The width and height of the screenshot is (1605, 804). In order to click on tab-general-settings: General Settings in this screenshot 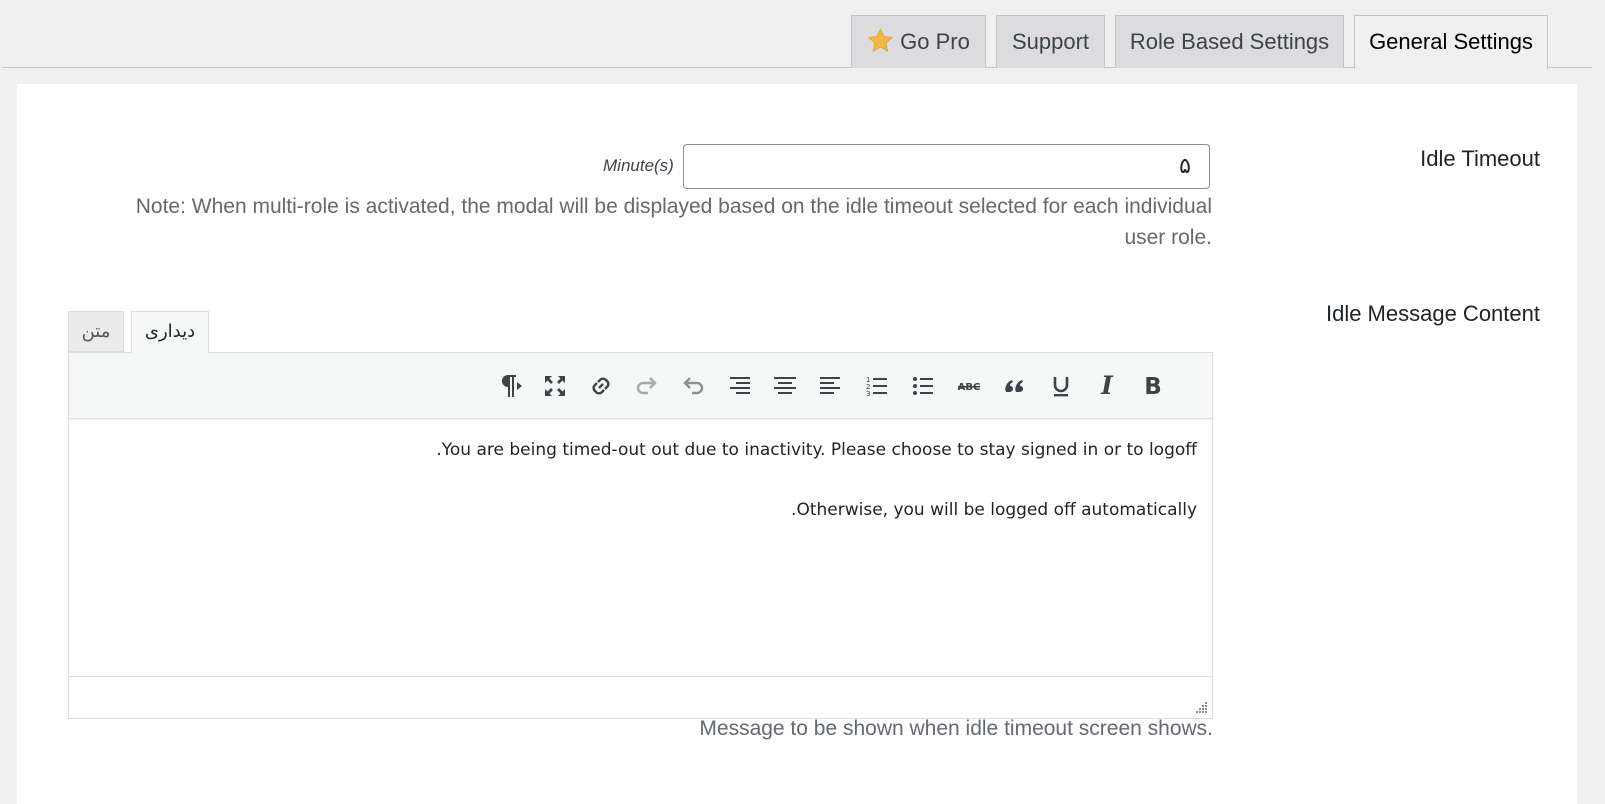, I will do `click(1451, 42)`.